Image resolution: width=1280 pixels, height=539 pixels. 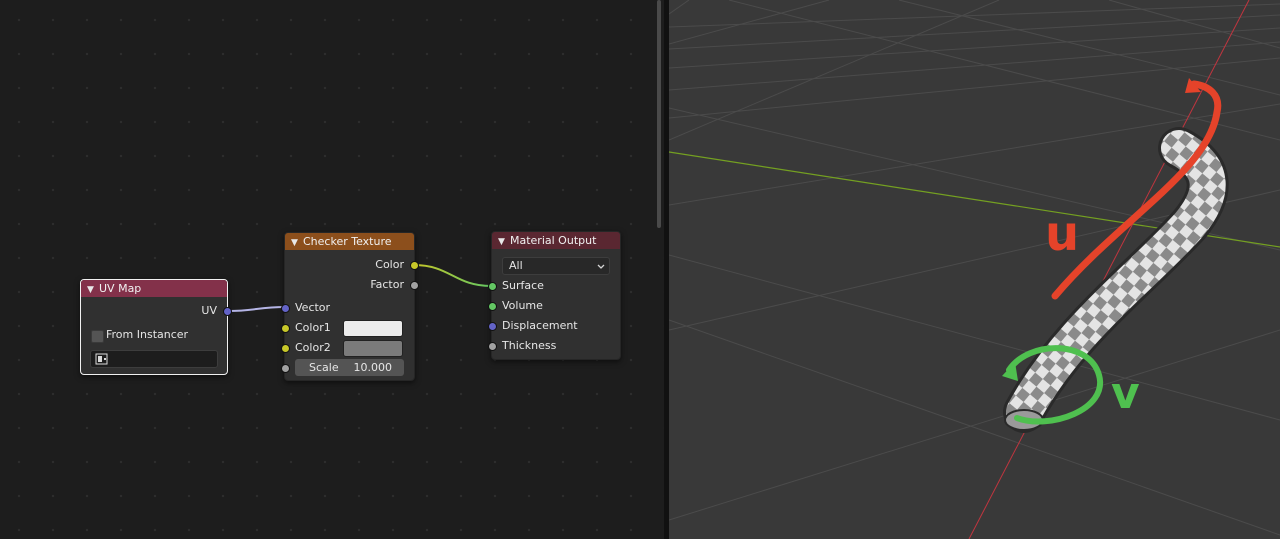 What do you see at coordinates (556, 266) in the screenshot?
I see `target-dropdown: All` at bounding box center [556, 266].